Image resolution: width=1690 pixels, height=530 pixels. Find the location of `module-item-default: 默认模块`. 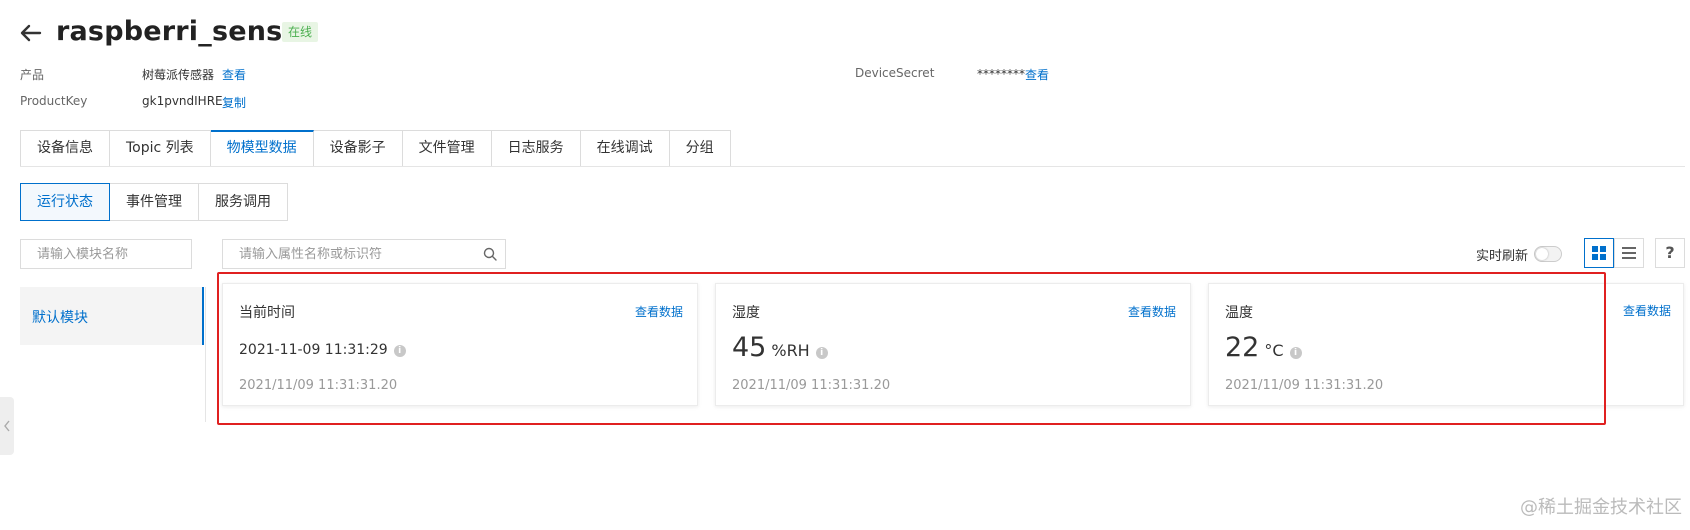

module-item-default: 默认模块 is located at coordinates (60, 317).